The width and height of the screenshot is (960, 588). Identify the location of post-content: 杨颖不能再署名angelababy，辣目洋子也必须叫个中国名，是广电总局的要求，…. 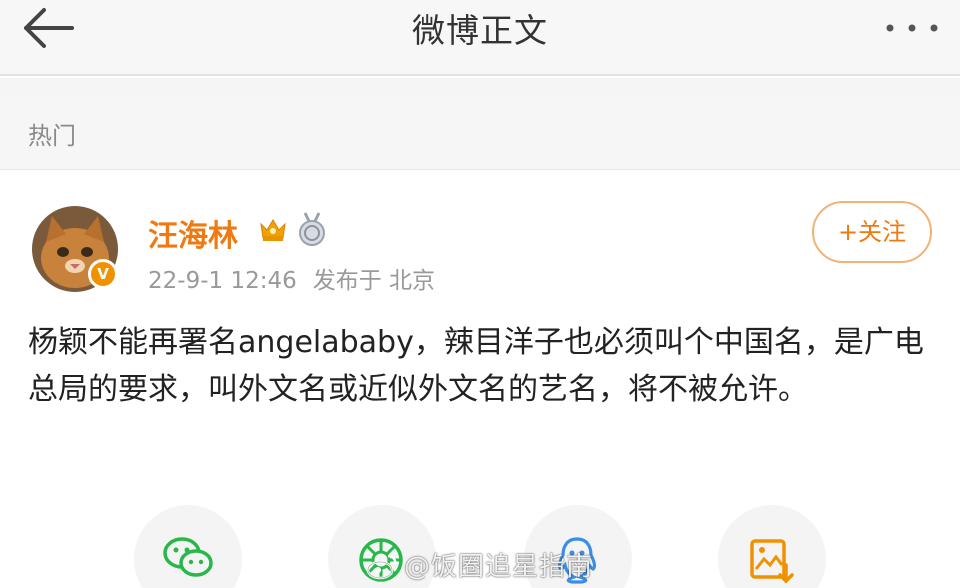
(476, 366).